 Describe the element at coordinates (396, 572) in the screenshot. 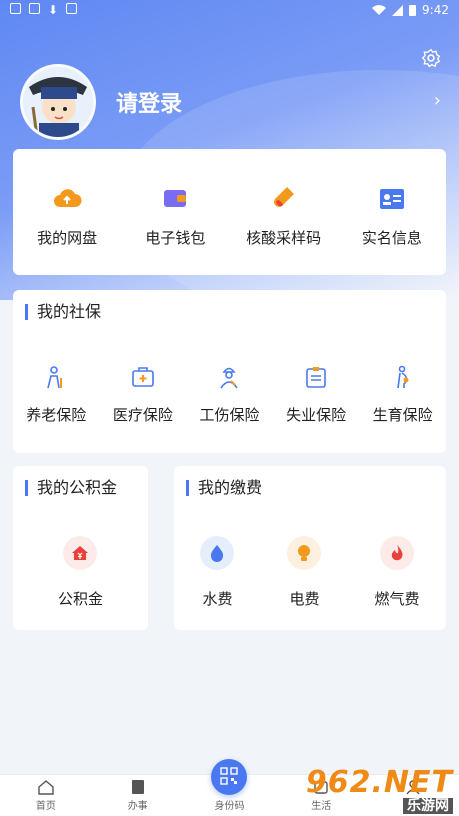

I see `payment-gas: 燃气费` at that location.